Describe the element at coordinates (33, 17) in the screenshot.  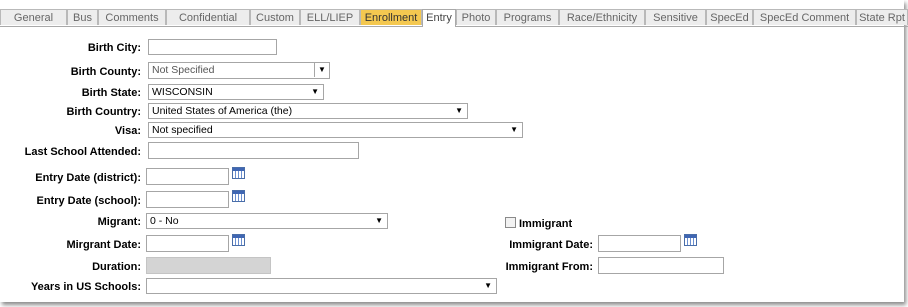
I see `tab-general: General` at that location.